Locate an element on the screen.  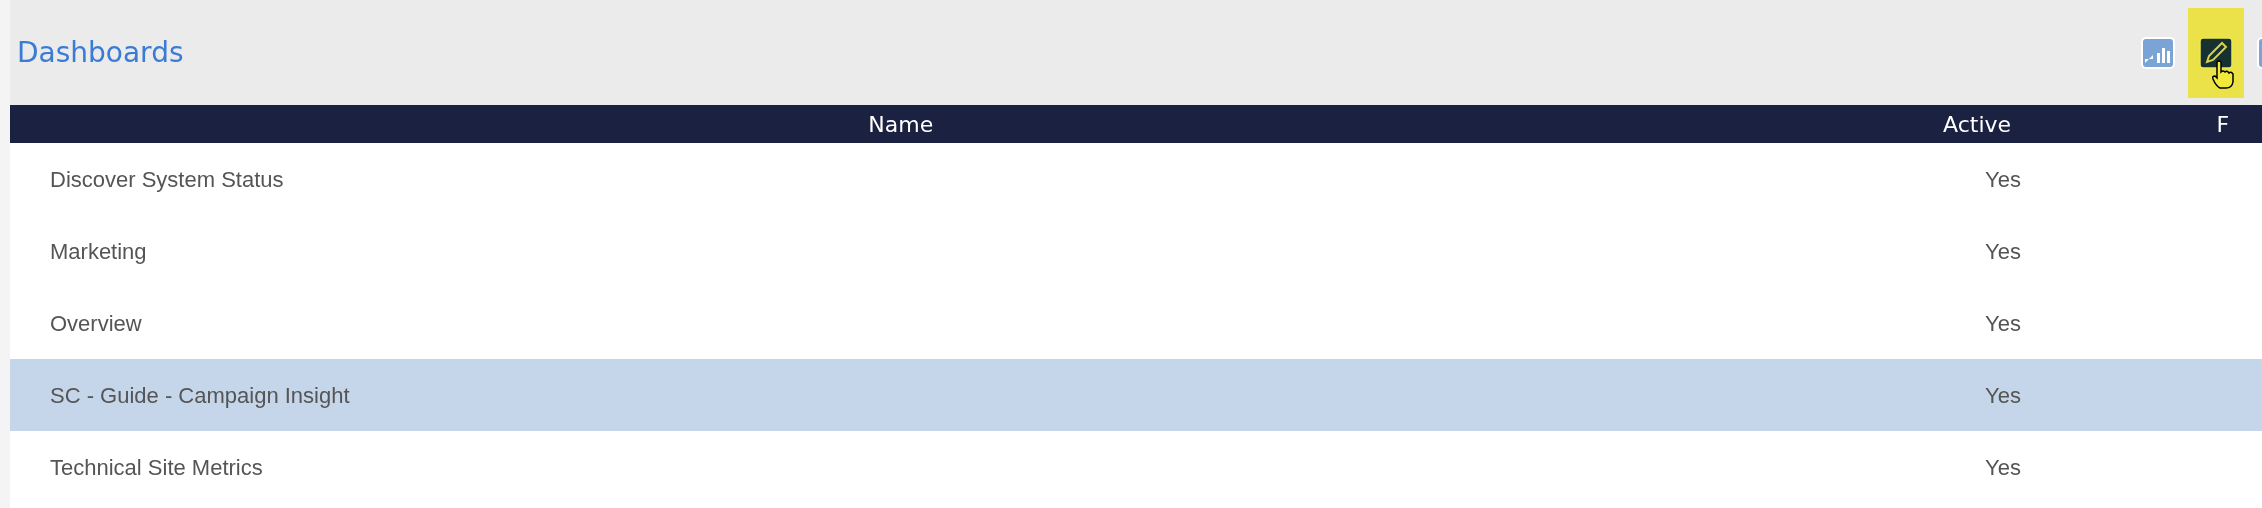
column-header: F is located at coordinates (2212, 124).